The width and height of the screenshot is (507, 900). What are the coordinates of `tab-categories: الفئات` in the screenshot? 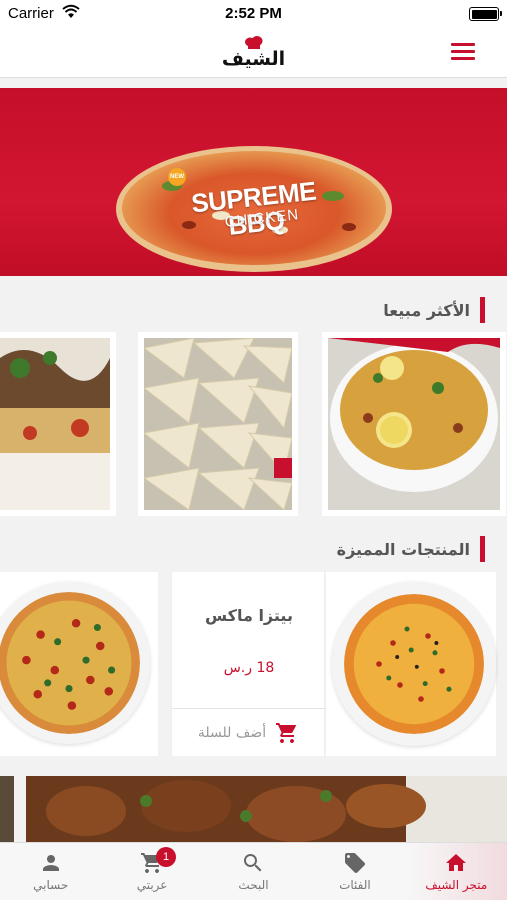 It's located at (354, 871).